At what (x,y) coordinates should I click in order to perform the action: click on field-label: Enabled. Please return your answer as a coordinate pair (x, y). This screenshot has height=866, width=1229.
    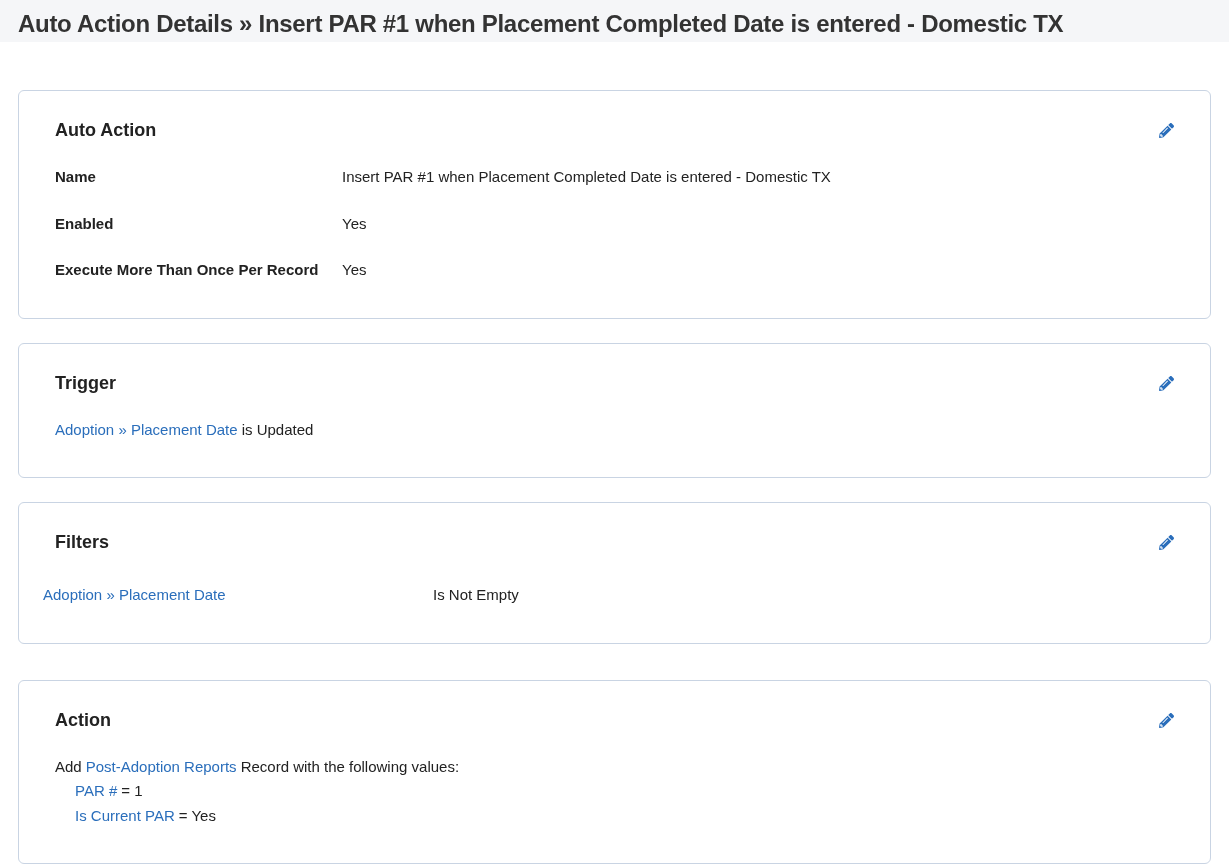
    Looking at the image, I should click on (85, 223).